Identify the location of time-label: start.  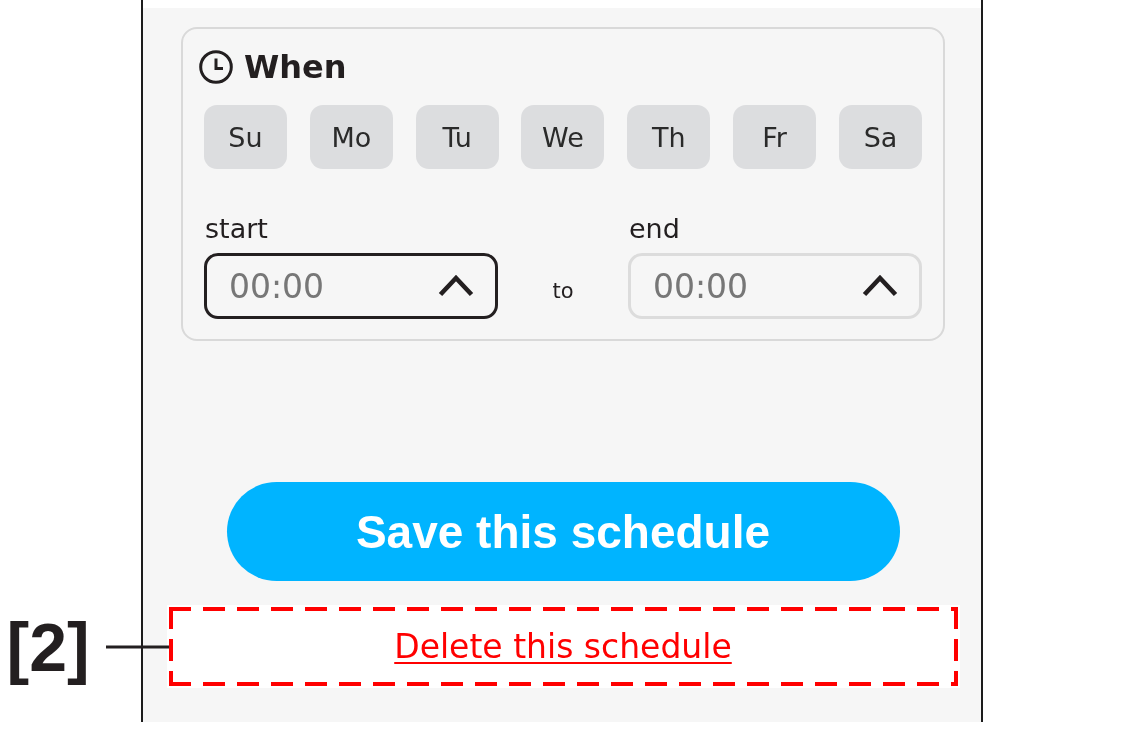
(236, 229).